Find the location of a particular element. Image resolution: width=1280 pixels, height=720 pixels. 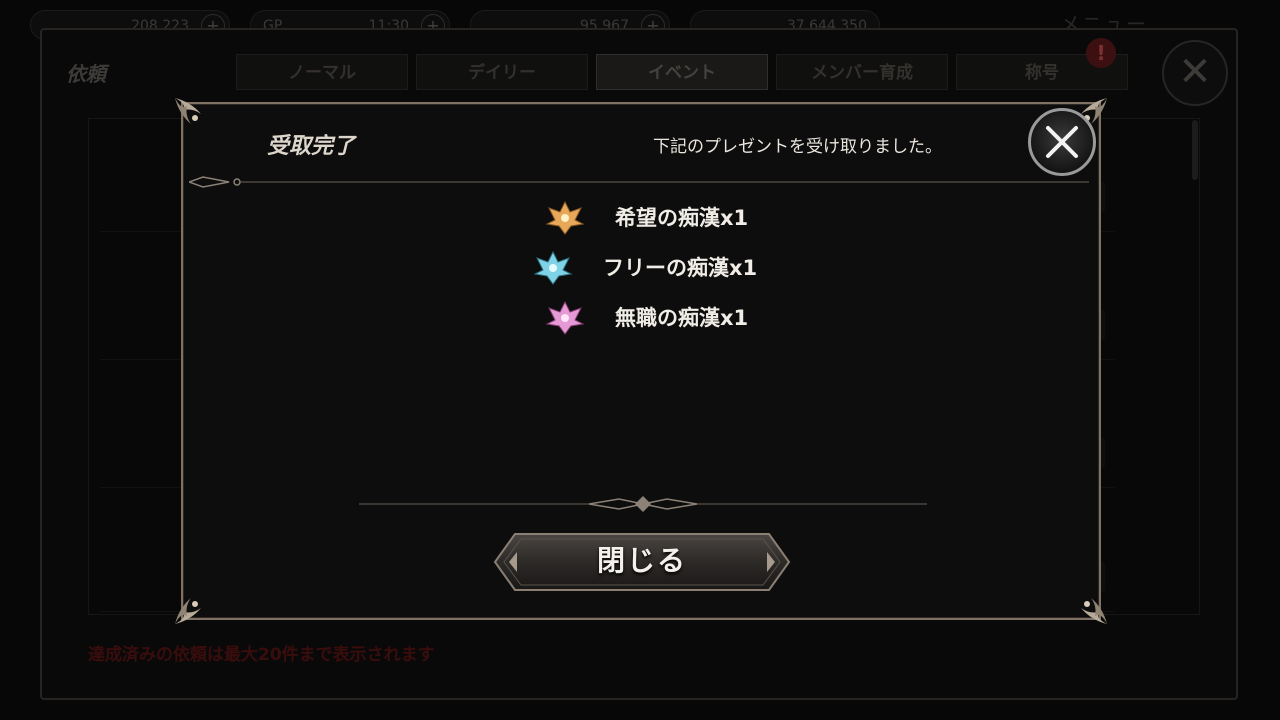

reward-item: 無職の痴漢x1 is located at coordinates (665, 318).